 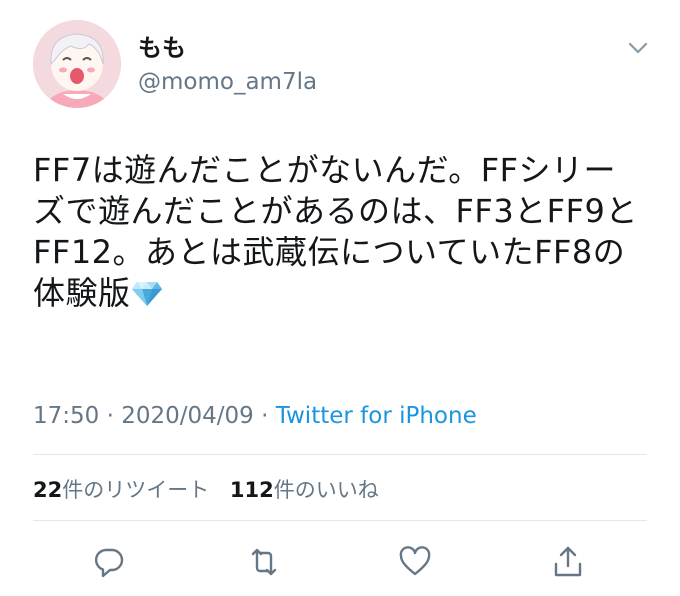 I want to click on retweets-stat: 22件のリツイート, so click(x=121, y=490).